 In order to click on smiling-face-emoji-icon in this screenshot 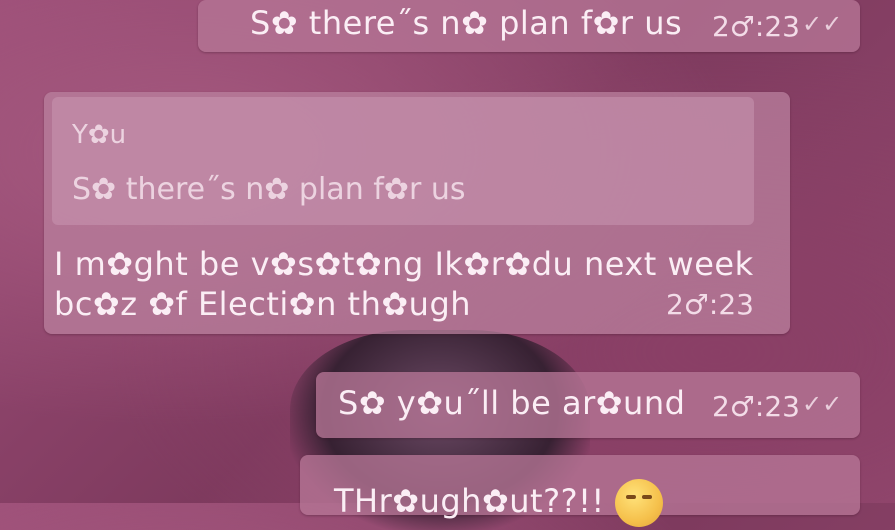, I will do `click(638, 503)`.